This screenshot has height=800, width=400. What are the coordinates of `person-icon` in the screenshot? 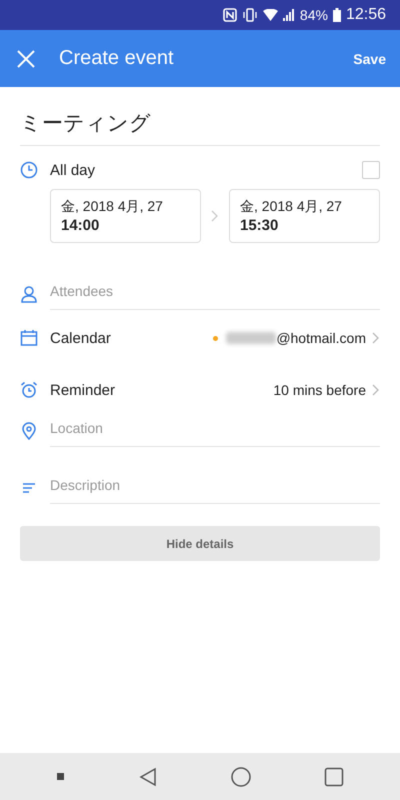 It's located at (29, 293).